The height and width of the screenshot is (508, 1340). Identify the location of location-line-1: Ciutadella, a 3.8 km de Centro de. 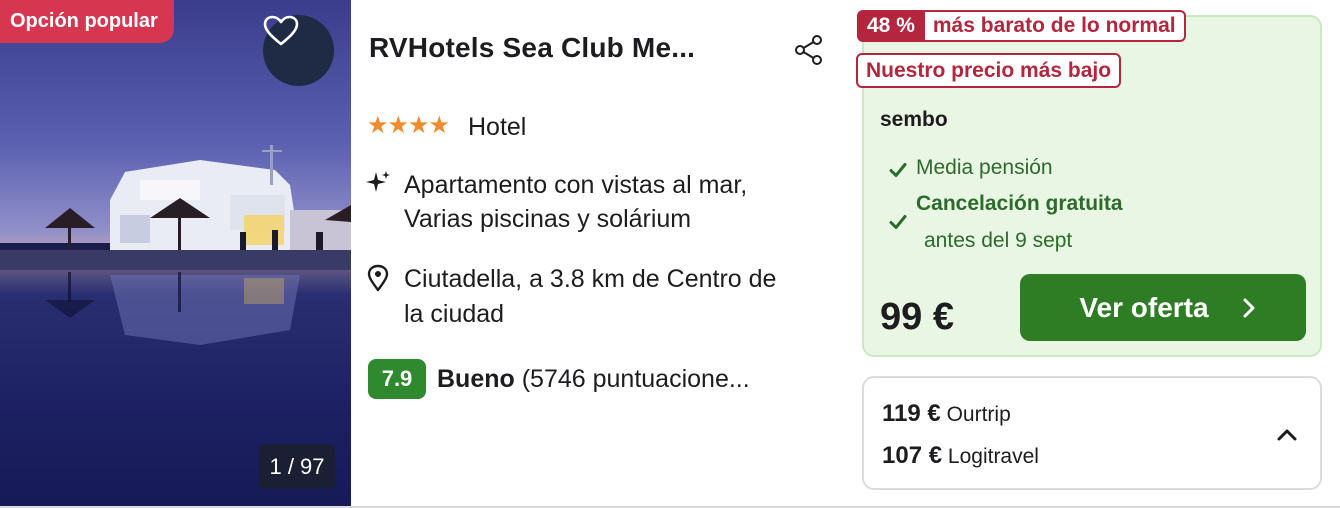
(590, 279).